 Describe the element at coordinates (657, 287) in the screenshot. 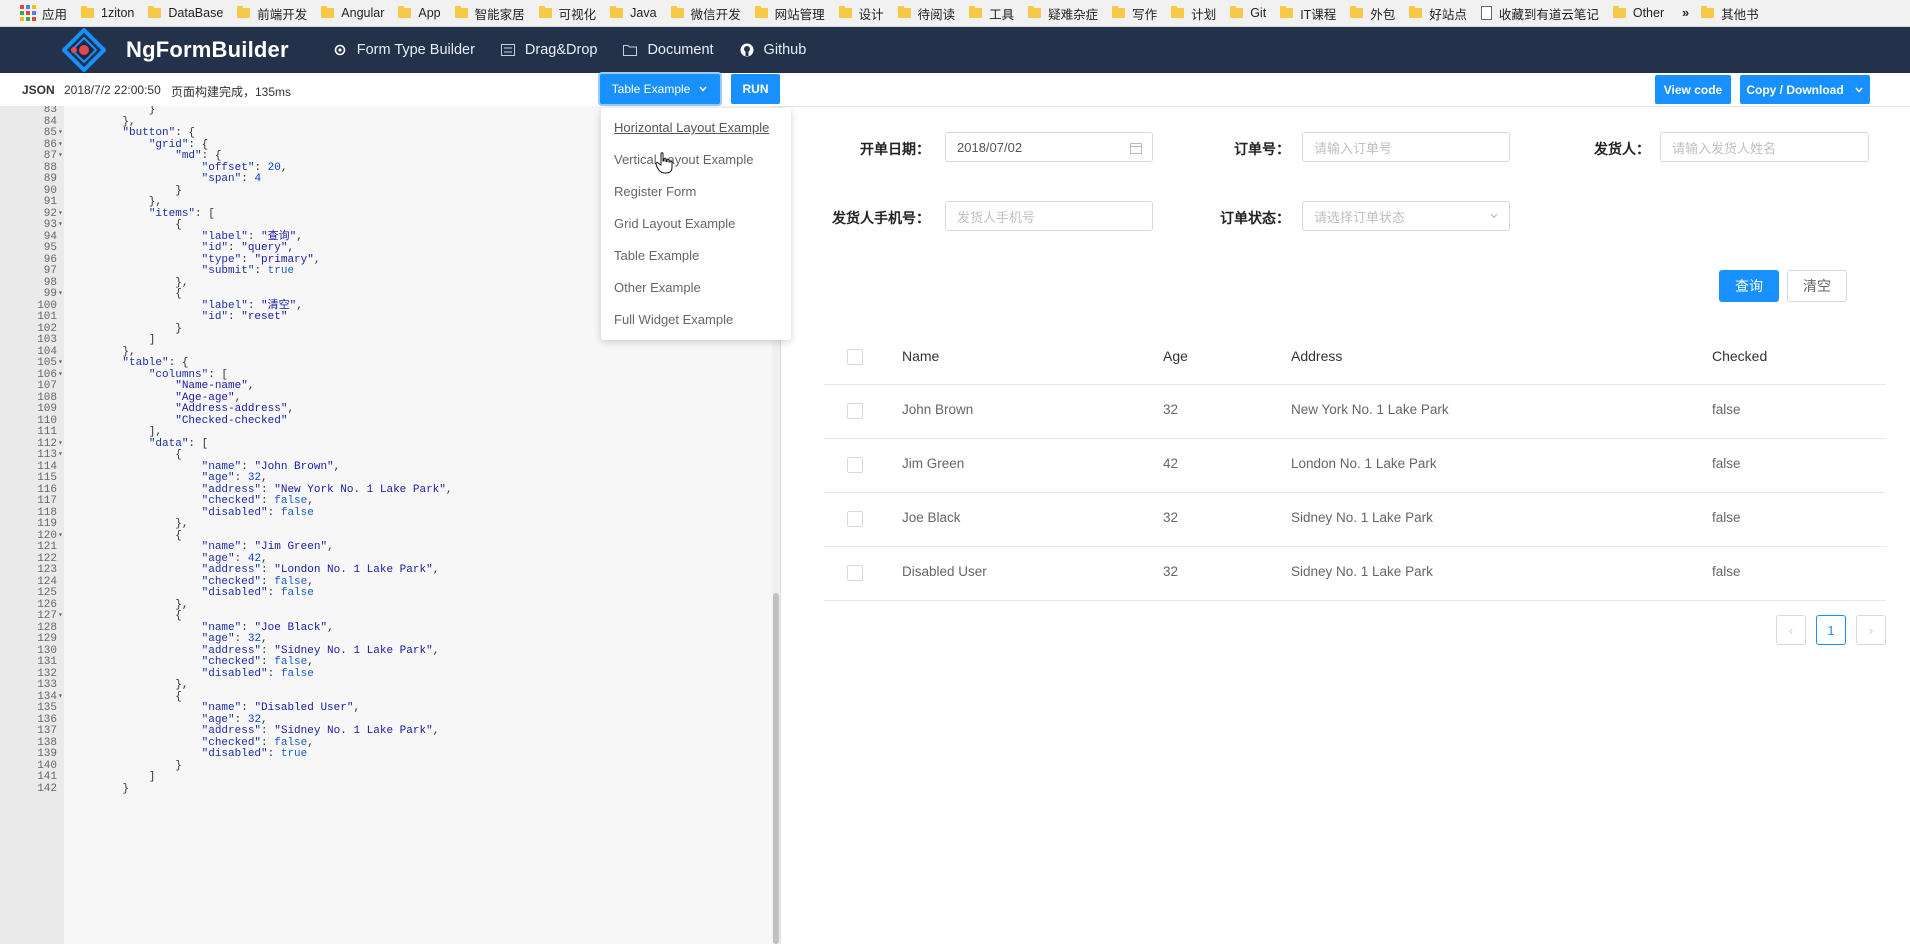

I see `dropdown-item: Other Example` at that location.